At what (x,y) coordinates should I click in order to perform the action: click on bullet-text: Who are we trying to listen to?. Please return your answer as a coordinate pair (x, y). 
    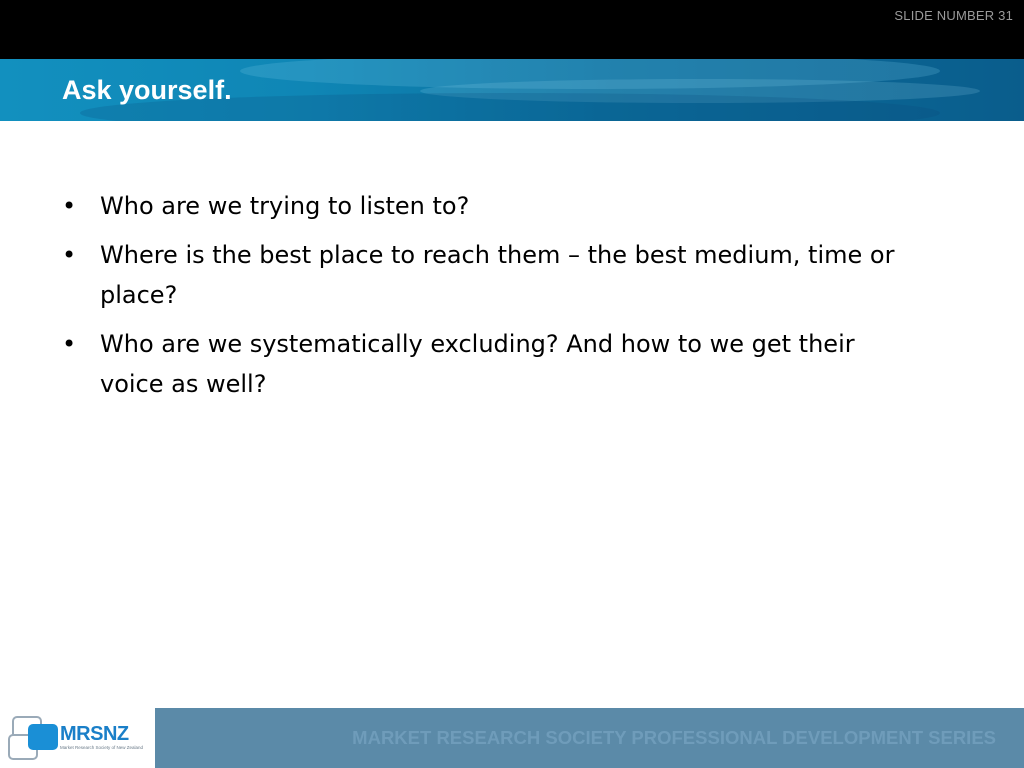
    Looking at the image, I should click on (285, 206).